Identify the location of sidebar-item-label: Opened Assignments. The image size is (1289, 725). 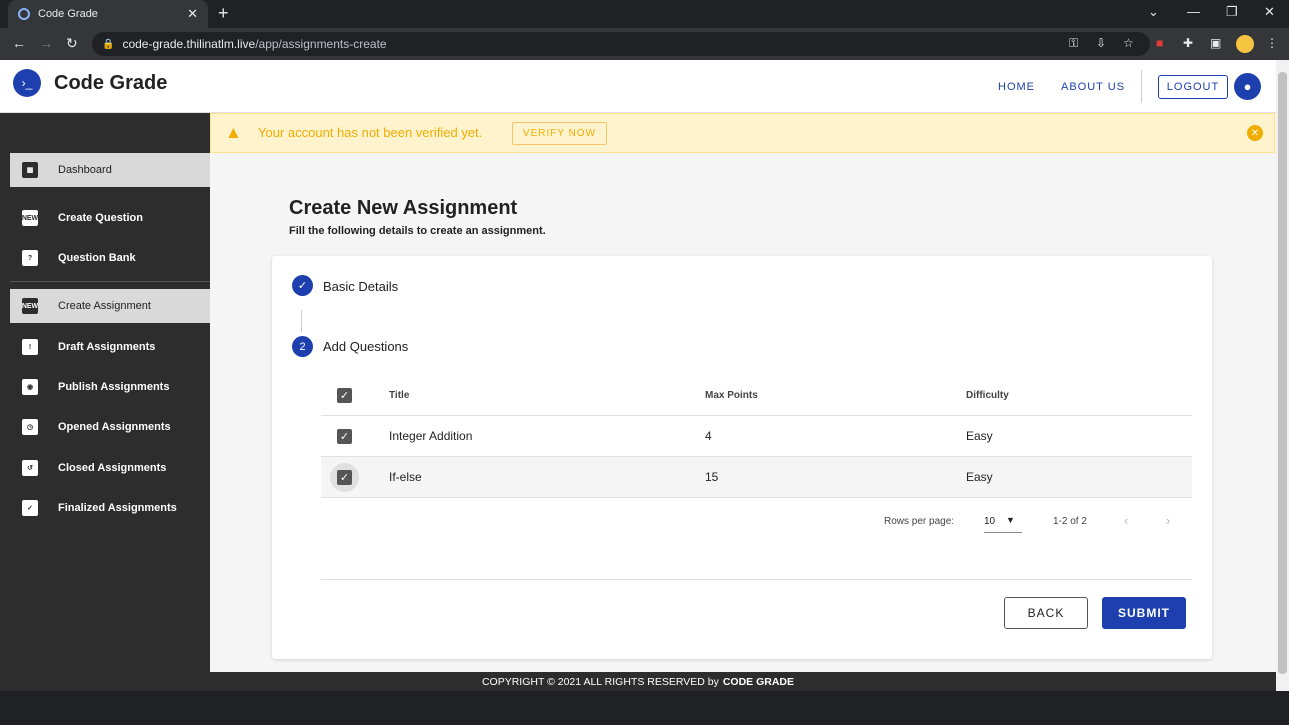
(114, 427).